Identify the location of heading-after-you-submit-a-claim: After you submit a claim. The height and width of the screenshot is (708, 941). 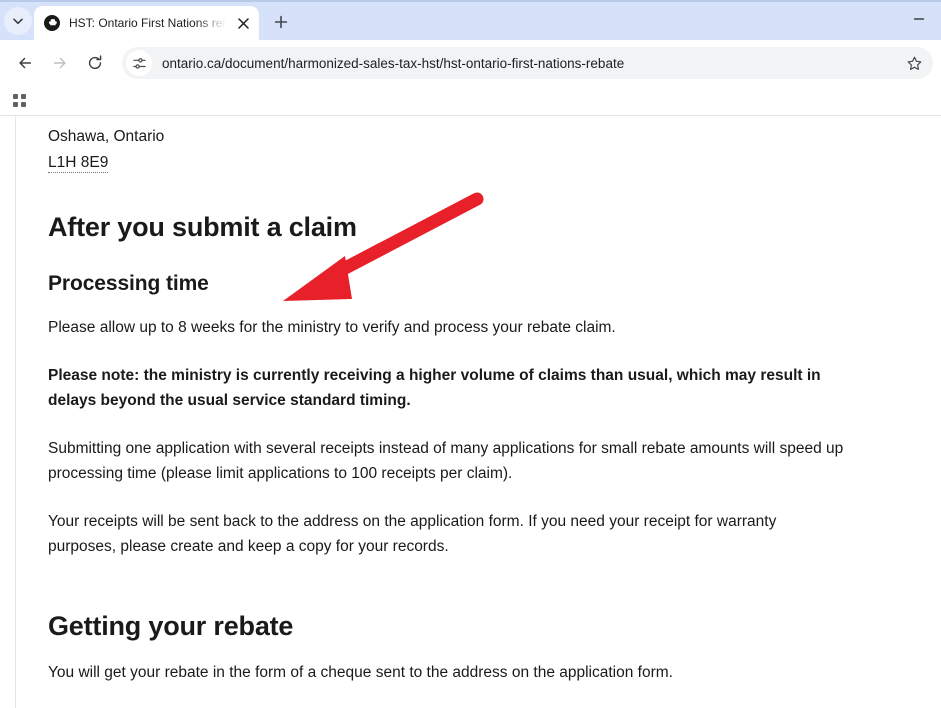
(202, 227).